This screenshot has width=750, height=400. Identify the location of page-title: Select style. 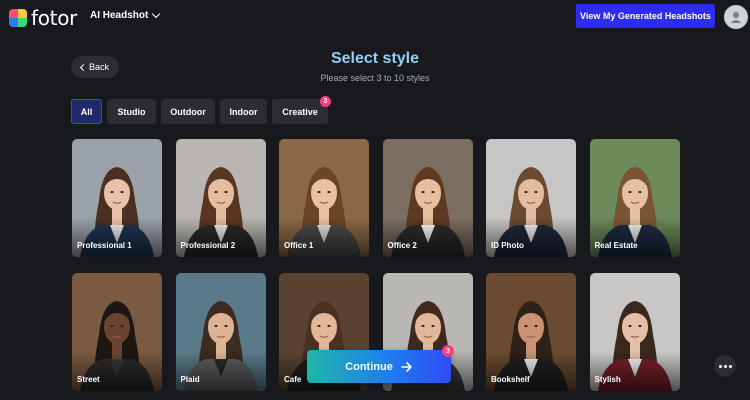
(375, 58).